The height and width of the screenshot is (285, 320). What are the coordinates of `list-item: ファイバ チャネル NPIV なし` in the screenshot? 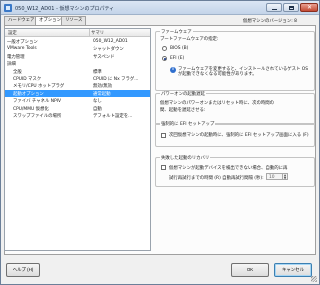 It's located at (77, 101).